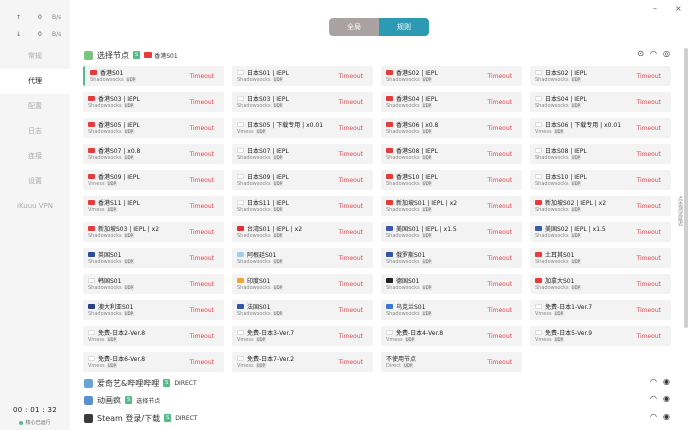 The height and width of the screenshot is (430, 690). Describe the element at coordinates (404, 27) in the screenshot. I see `mode-rule-button: 规则` at that location.